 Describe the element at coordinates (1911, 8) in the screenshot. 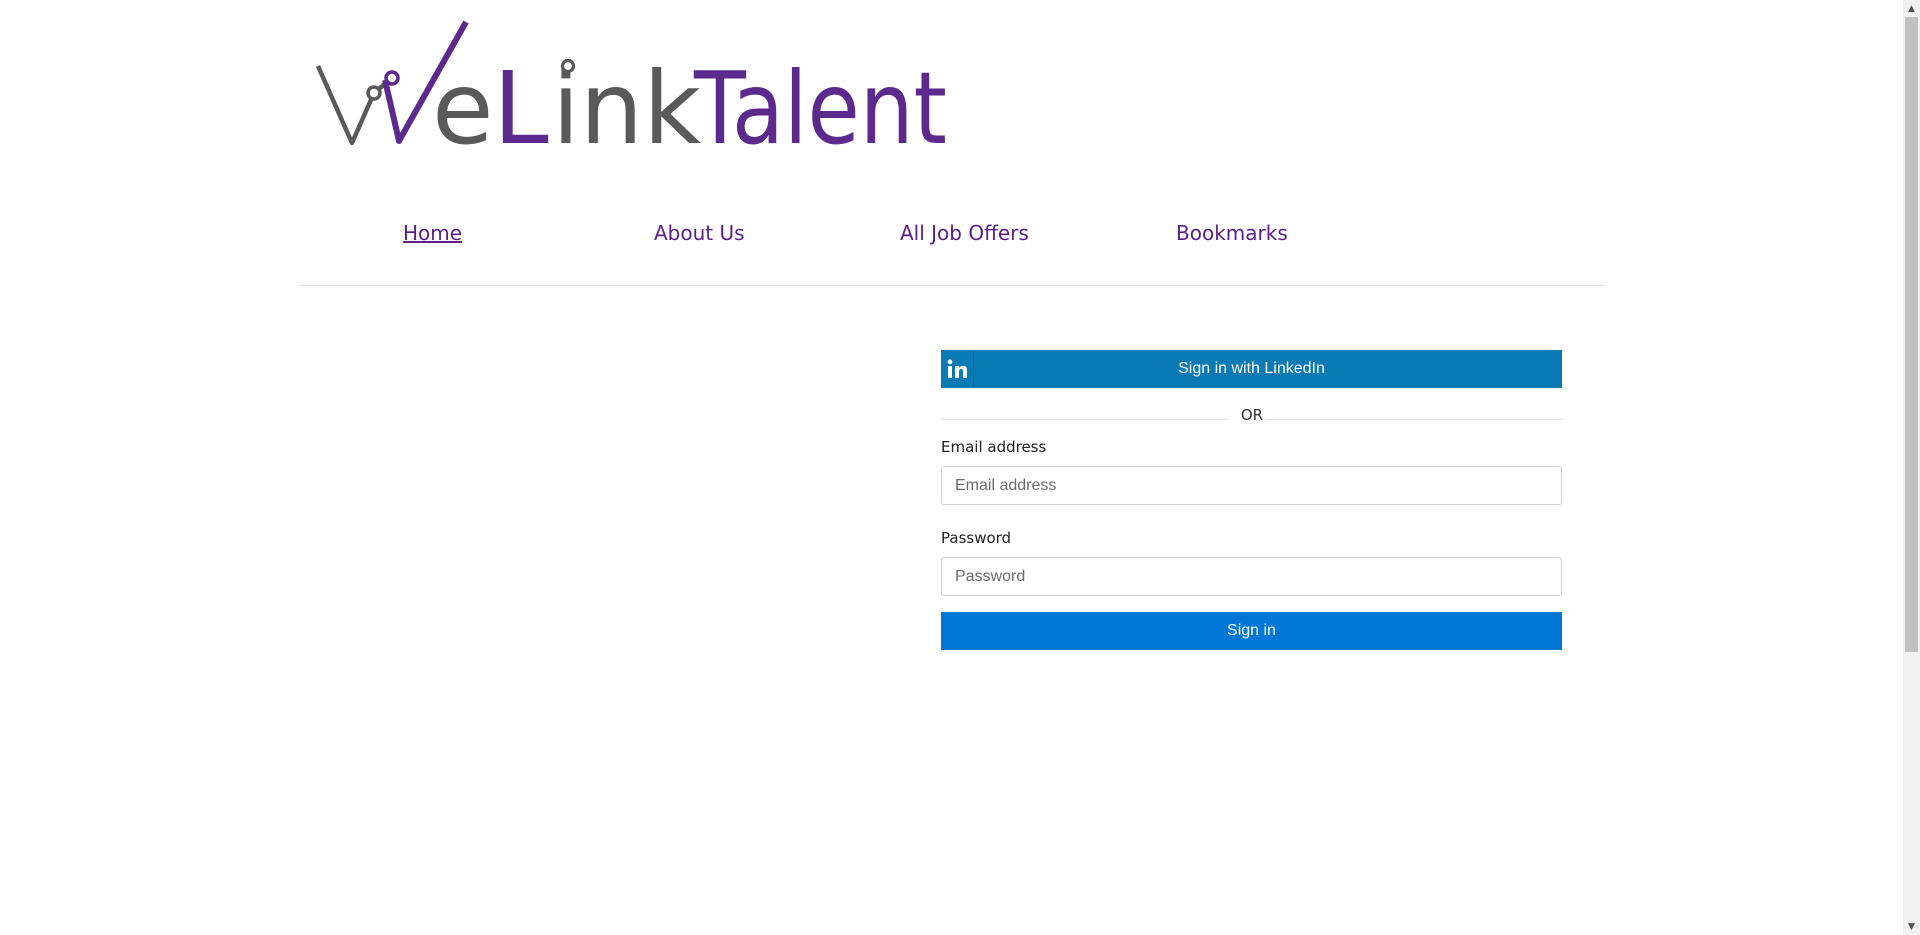

I see `scroll-up-arrow-icon: ▲` at that location.